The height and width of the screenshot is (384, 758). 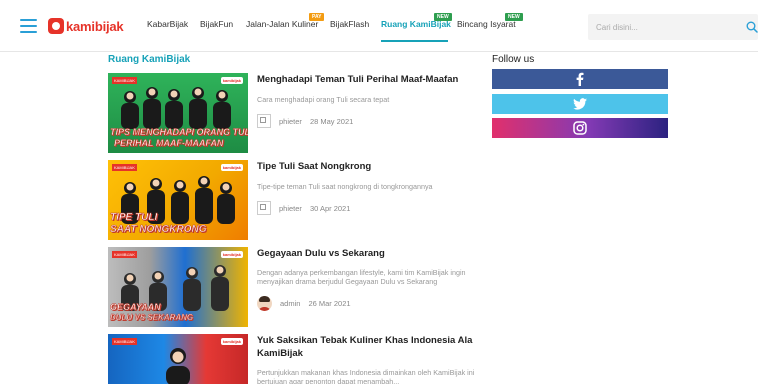 I want to click on article-date: 28 May 2021, so click(x=331, y=121).